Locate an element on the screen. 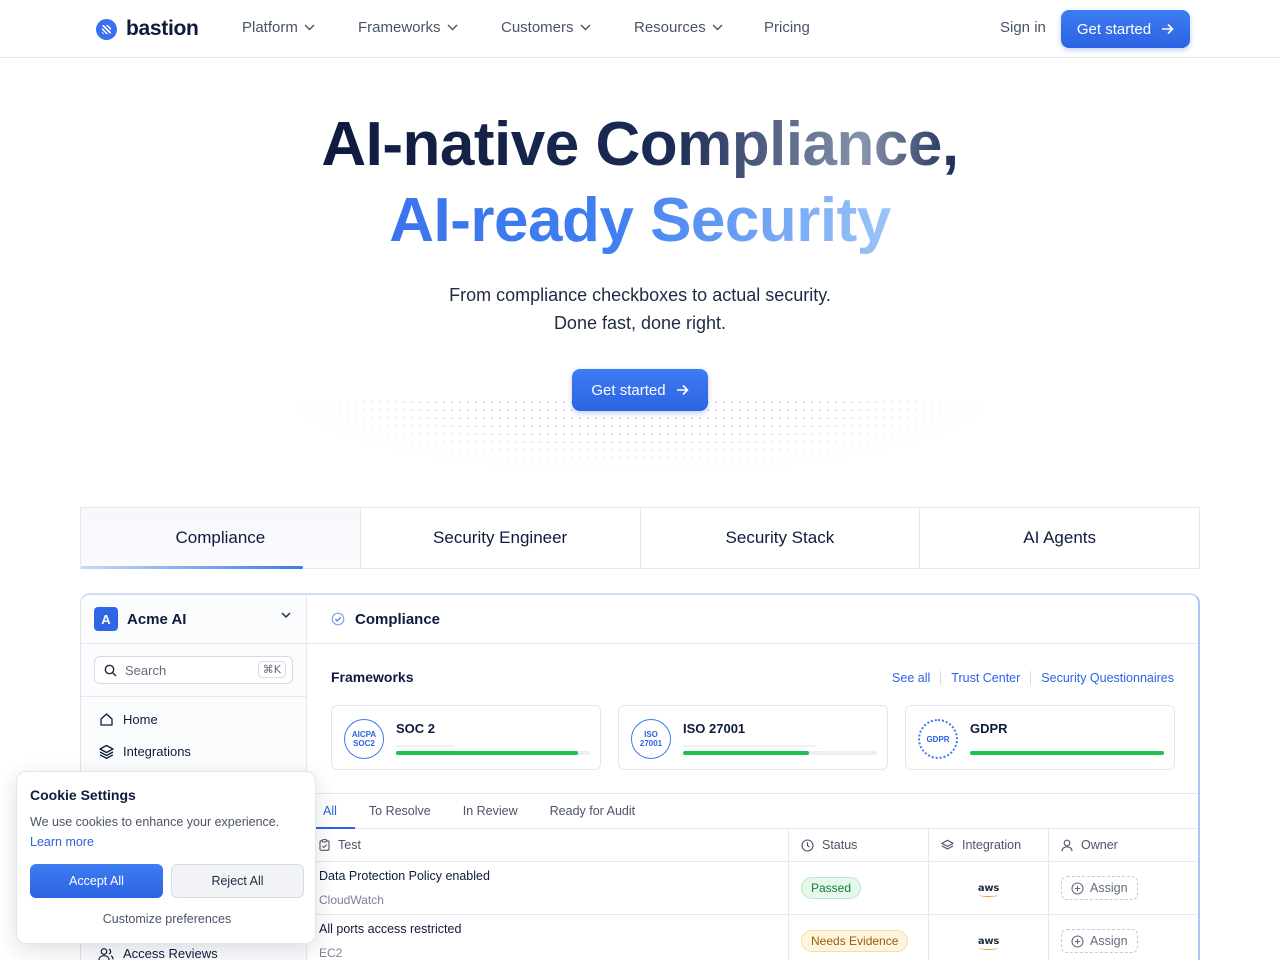 The width and height of the screenshot is (1280, 960). nav-link-platform: Platform is located at coordinates (278, 27).